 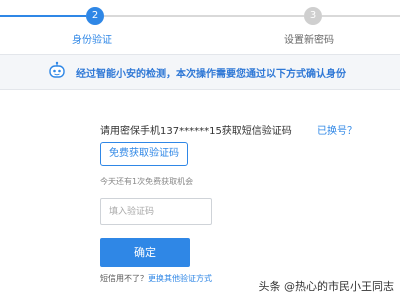 What do you see at coordinates (57, 71) in the screenshot?
I see `robot-icon` at bounding box center [57, 71].